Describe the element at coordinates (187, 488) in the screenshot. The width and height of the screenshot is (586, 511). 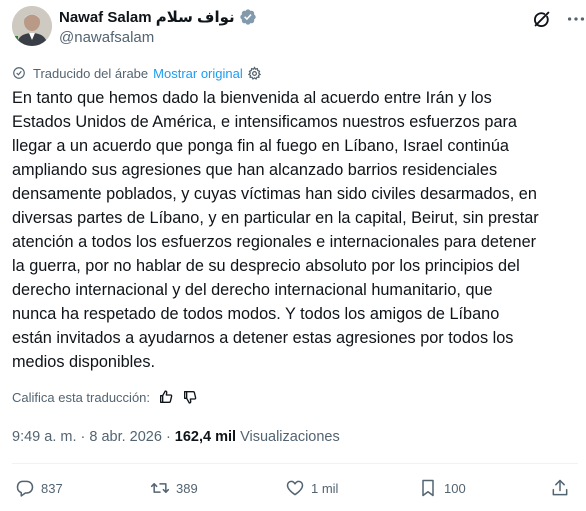
I see `repost-count: 389` at that location.